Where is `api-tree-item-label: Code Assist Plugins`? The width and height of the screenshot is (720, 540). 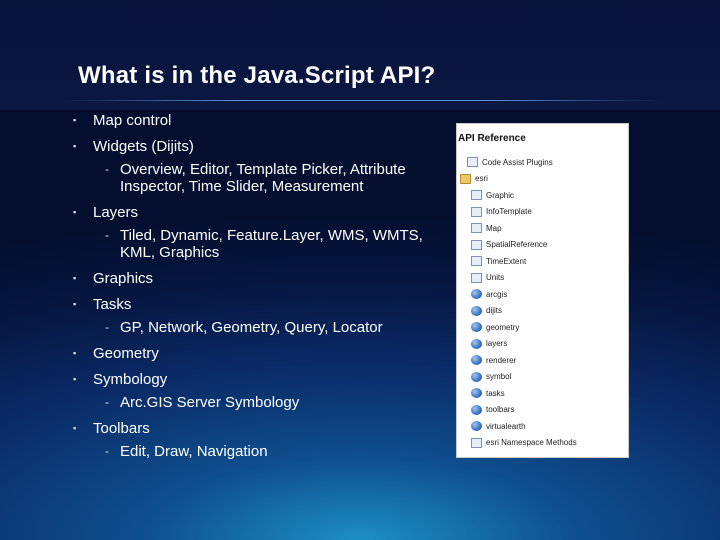
api-tree-item-label: Code Assist Plugins is located at coordinates (517, 162).